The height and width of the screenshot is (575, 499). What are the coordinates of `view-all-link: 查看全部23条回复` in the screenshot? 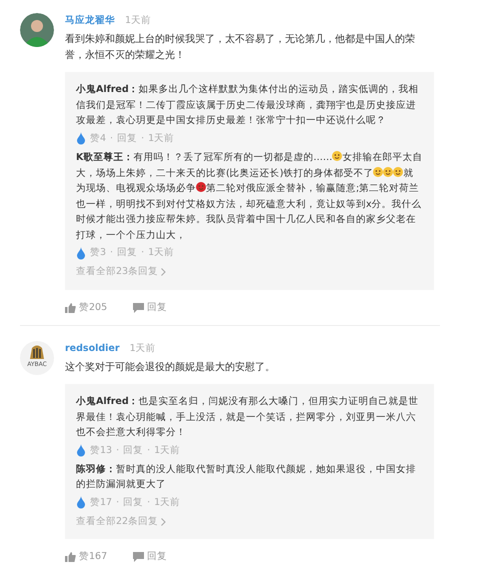 It's located at (121, 272).